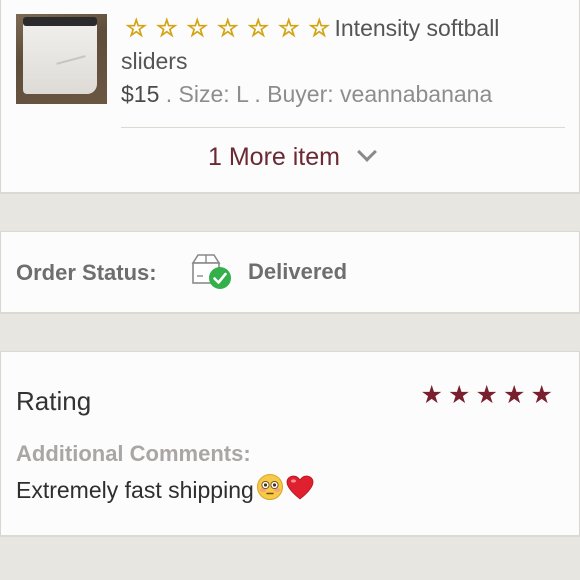  I want to click on chevron-down-icon, so click(367, 152).